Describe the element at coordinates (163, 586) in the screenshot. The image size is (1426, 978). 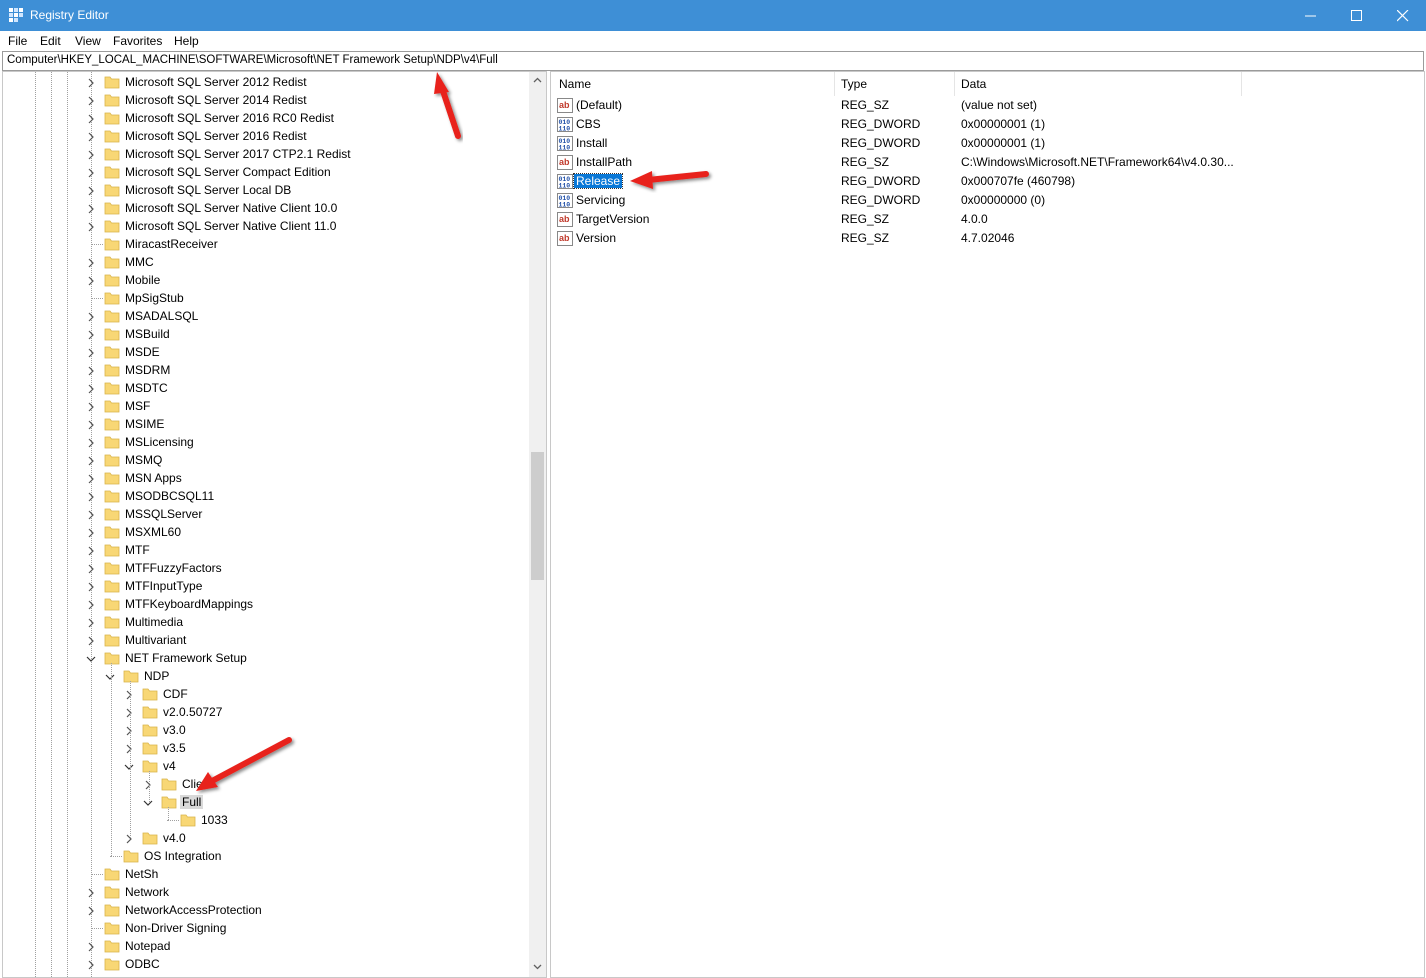
I see `tree-node-label: MTFInputType` at that location.